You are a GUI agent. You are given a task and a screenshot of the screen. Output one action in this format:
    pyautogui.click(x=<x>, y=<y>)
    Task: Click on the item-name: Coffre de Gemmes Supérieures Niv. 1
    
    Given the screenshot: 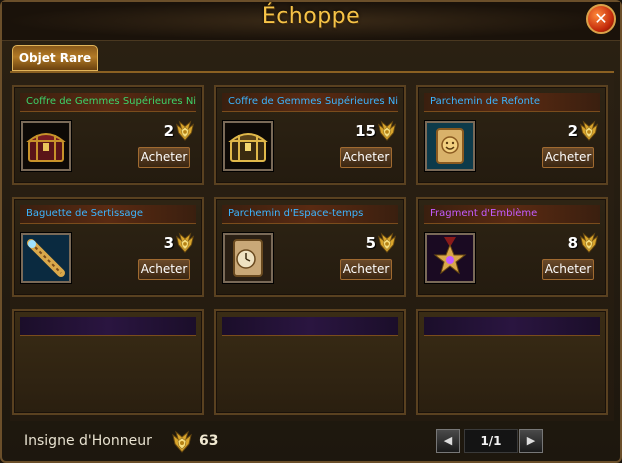 What is the action you would take?
    pyautogui.click(x=108, y=102)
    